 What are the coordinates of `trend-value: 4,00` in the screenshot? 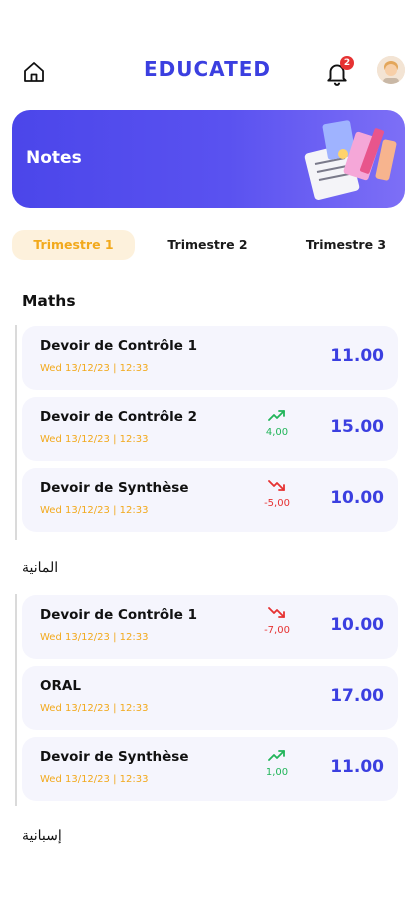 It's located at (277, 432).